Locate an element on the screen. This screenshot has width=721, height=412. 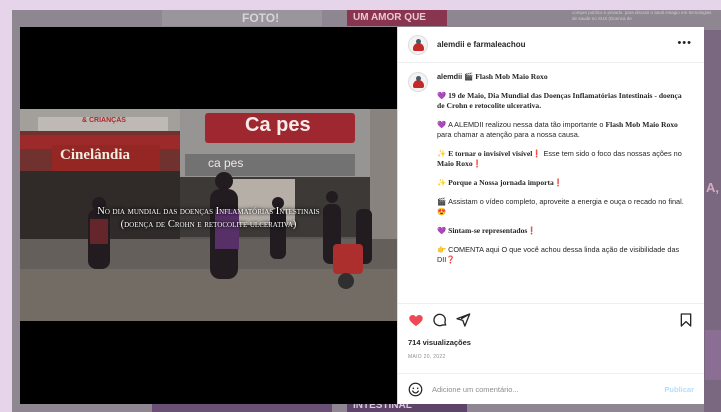
storefront-right-sign: Ca pes is located at coordinates (278, 125).